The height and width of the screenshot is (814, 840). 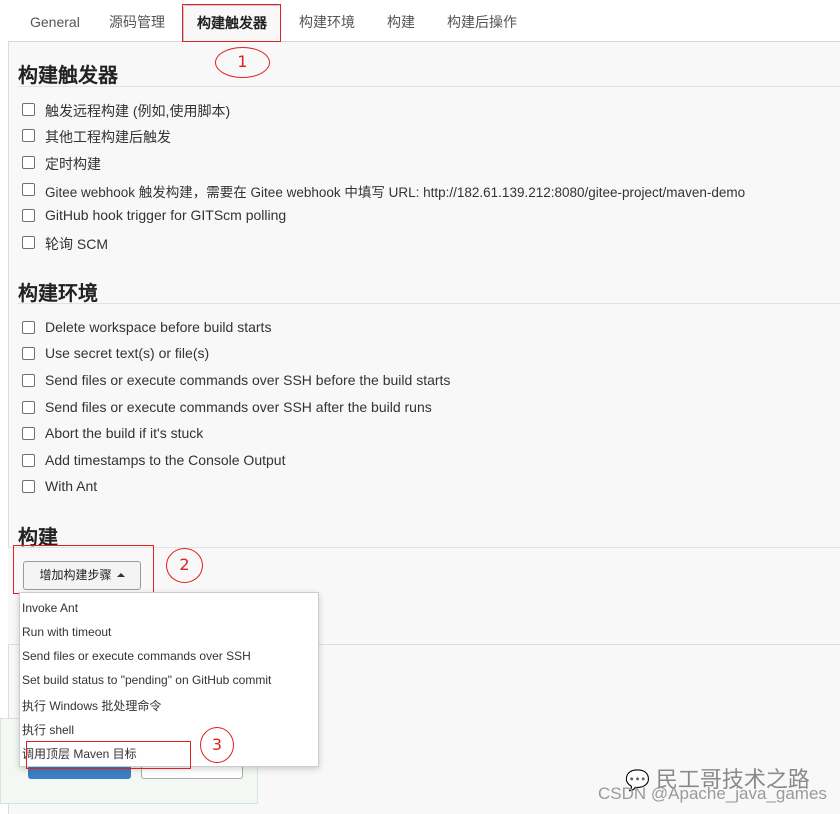 What do you see at coordinates (401, 20) in the screenshot?
I see `tab-build: 构建` at bounding box center [401, 20].